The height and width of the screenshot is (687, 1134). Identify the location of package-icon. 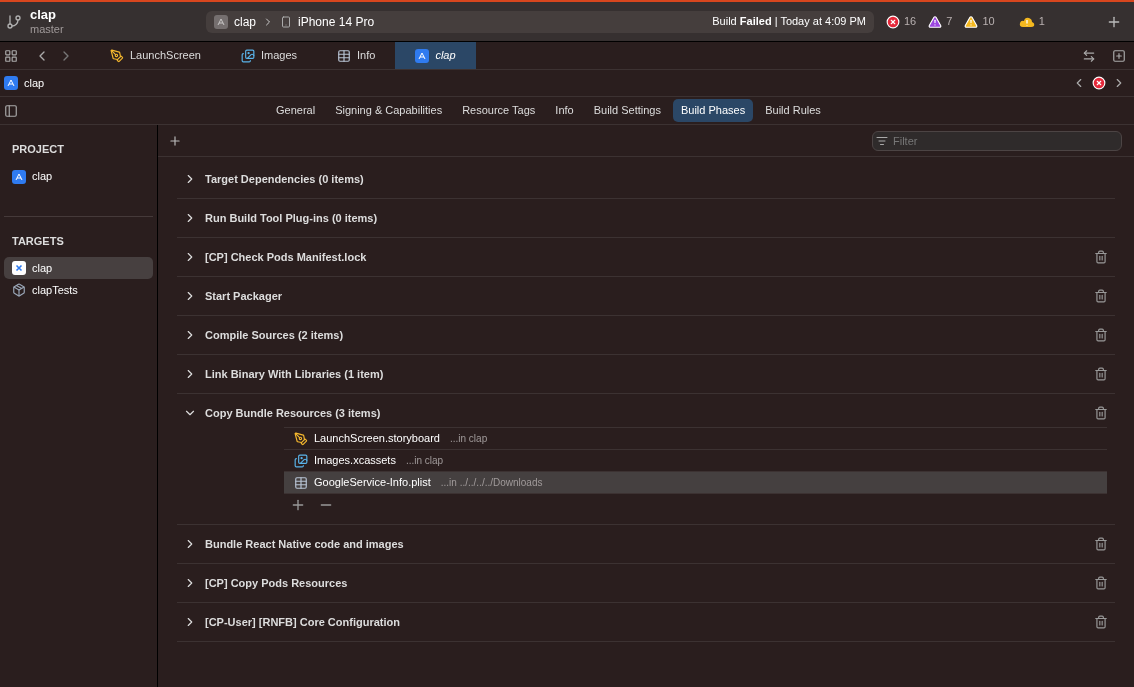
(19, 290).